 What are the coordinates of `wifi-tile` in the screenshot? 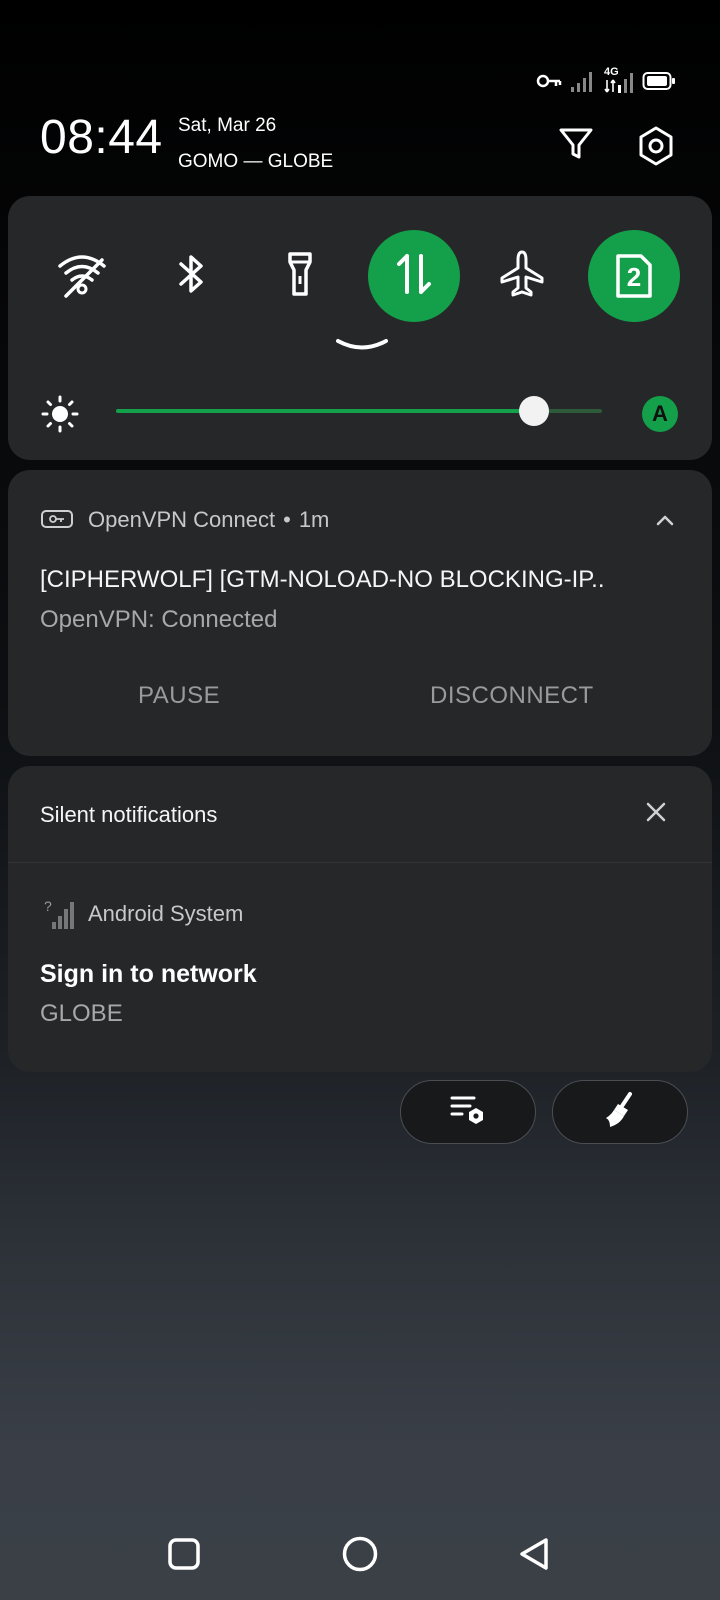 It's located at (82, 276).